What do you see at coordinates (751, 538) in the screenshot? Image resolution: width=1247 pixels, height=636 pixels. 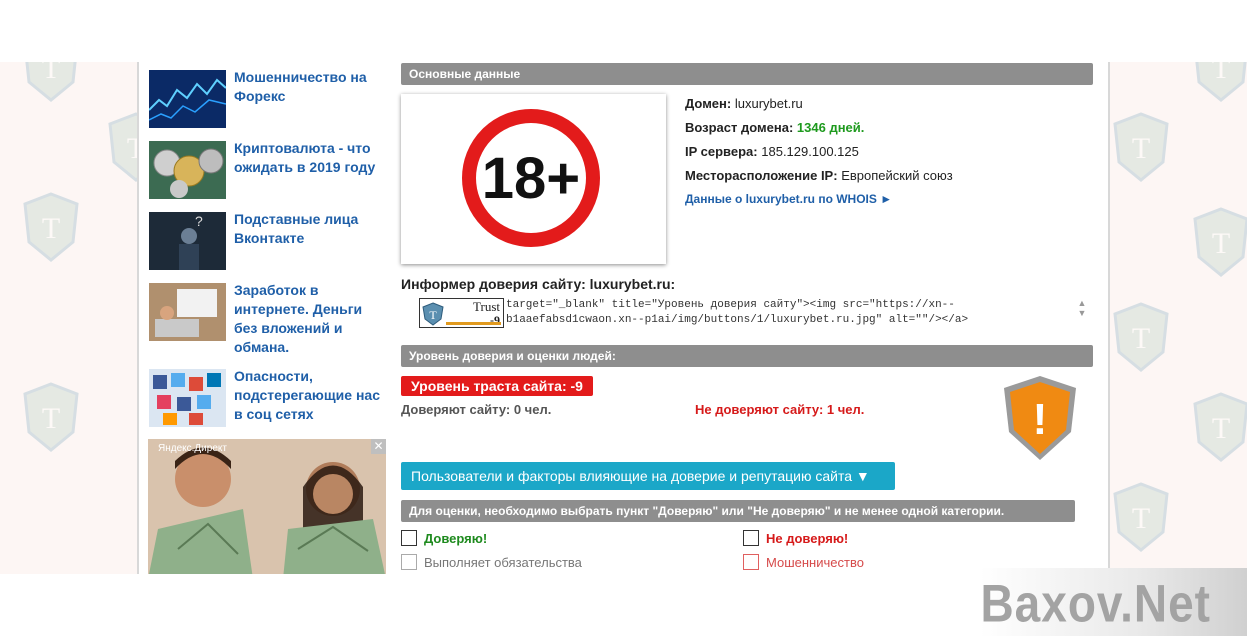 I see `distrust-checkbox-box` at bounding box center [751, 538].